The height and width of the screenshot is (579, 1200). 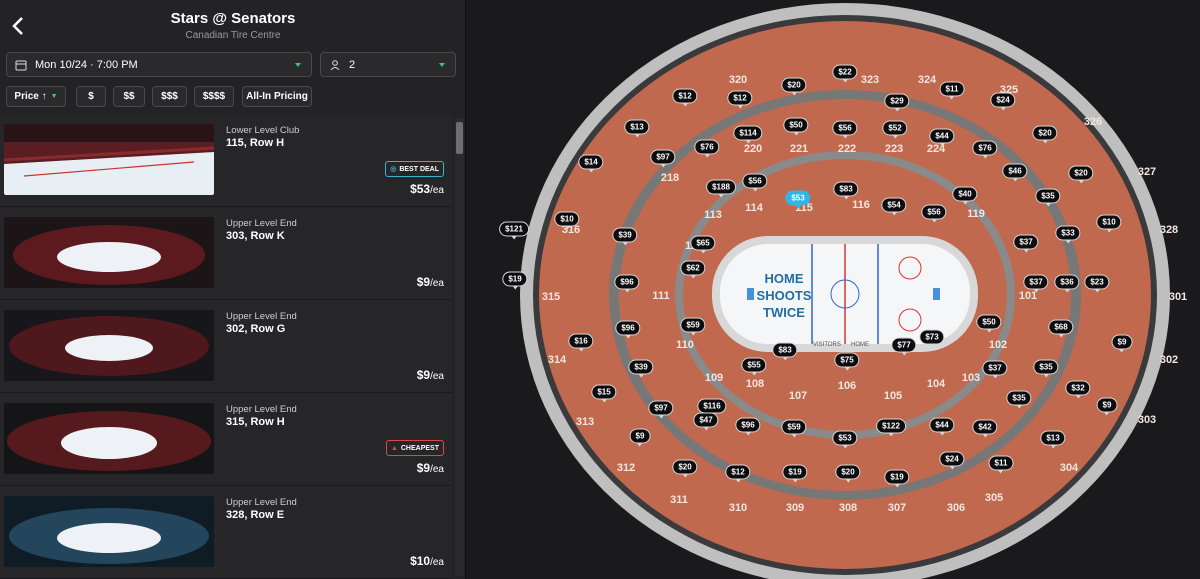 What do you see at coordinates (795, 473) in the screenshot?
I see `price-pin: $19` at bounding box center [795, 473].